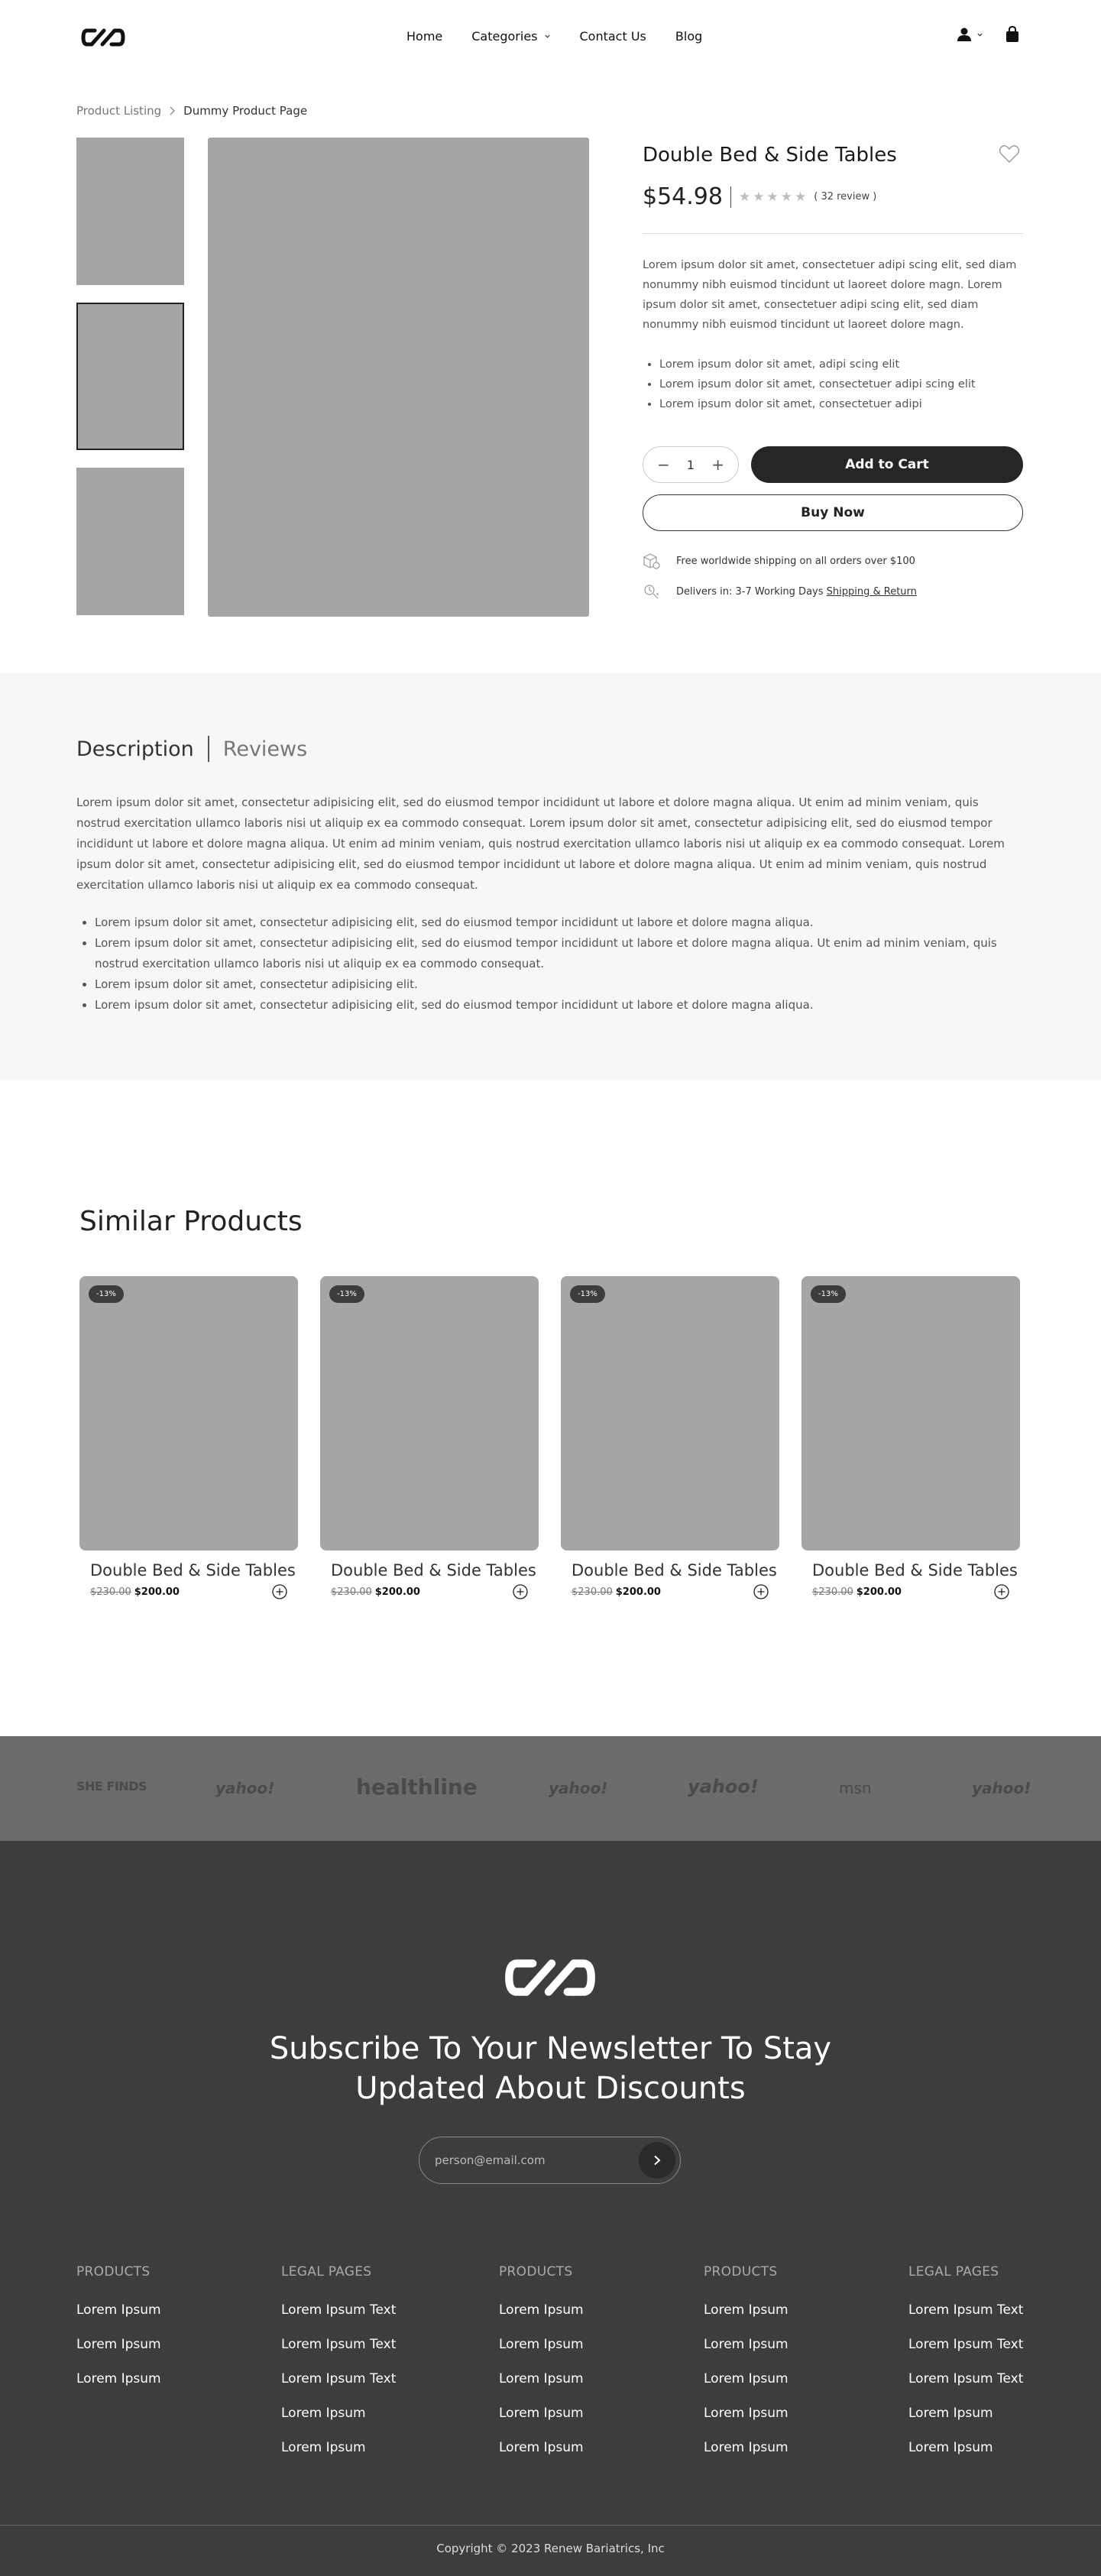  I want to click on press-logo-healthline: healthline, so click(417, 1787).